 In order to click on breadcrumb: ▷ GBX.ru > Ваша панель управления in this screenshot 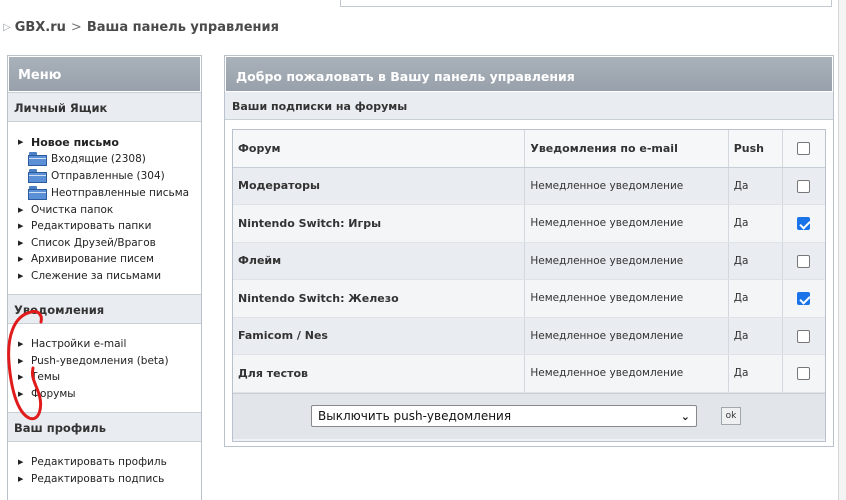, I will do `click(141, 27)`.